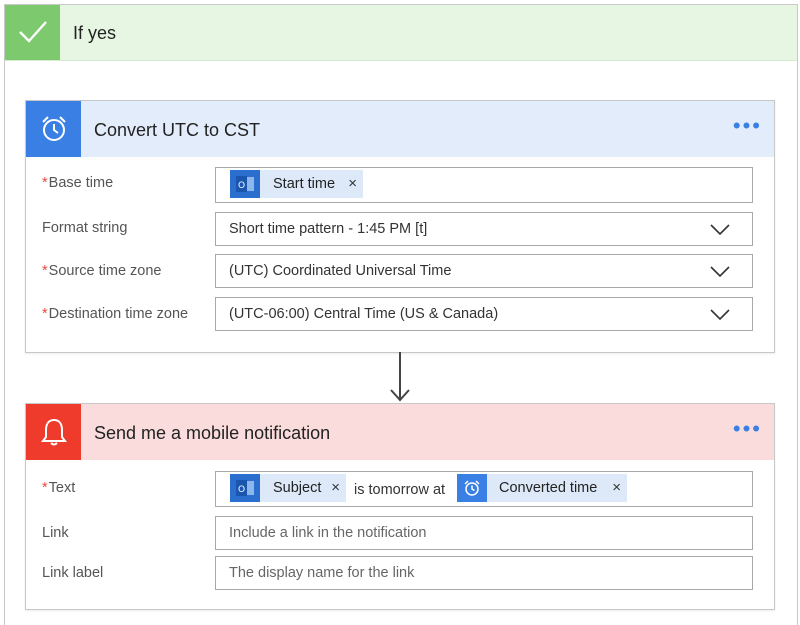 This screenshot has height=625, width=800. I want to click on branch-header: If yes, so click(401, 33).